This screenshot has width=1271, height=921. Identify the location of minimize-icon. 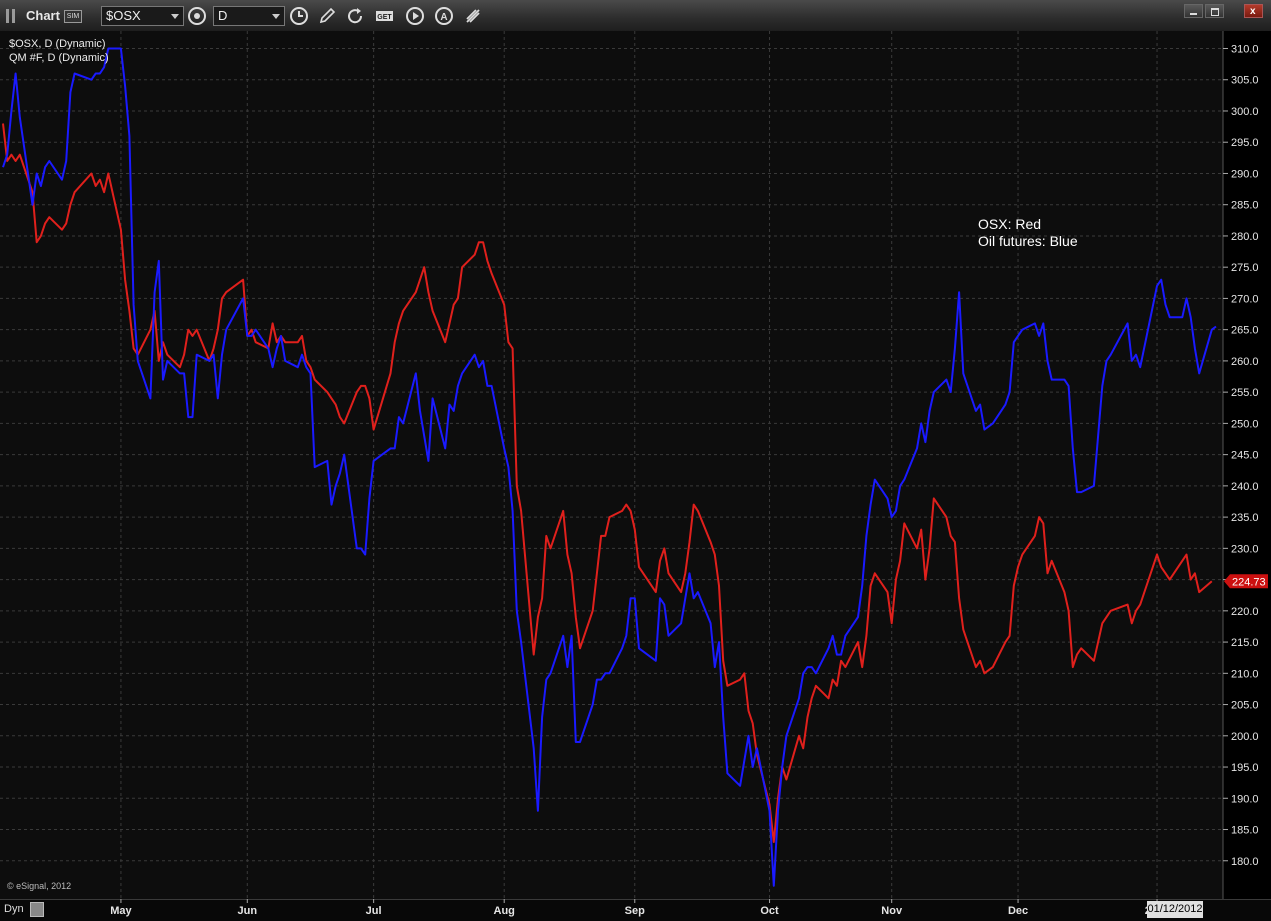
(1193, 14).